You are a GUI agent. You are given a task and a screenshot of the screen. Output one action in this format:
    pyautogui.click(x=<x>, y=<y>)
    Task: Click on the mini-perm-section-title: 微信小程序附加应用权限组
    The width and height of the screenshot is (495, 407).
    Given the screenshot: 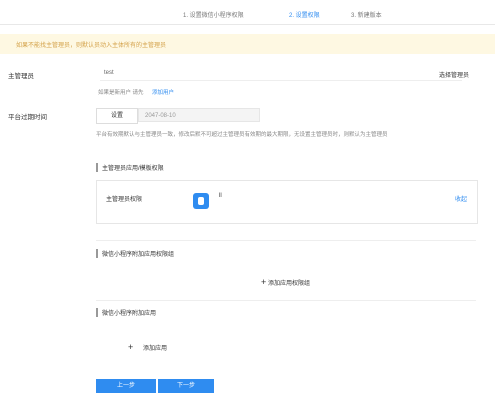 What is the action you would take?
    pyautogui.click(x=135, y=253)
    